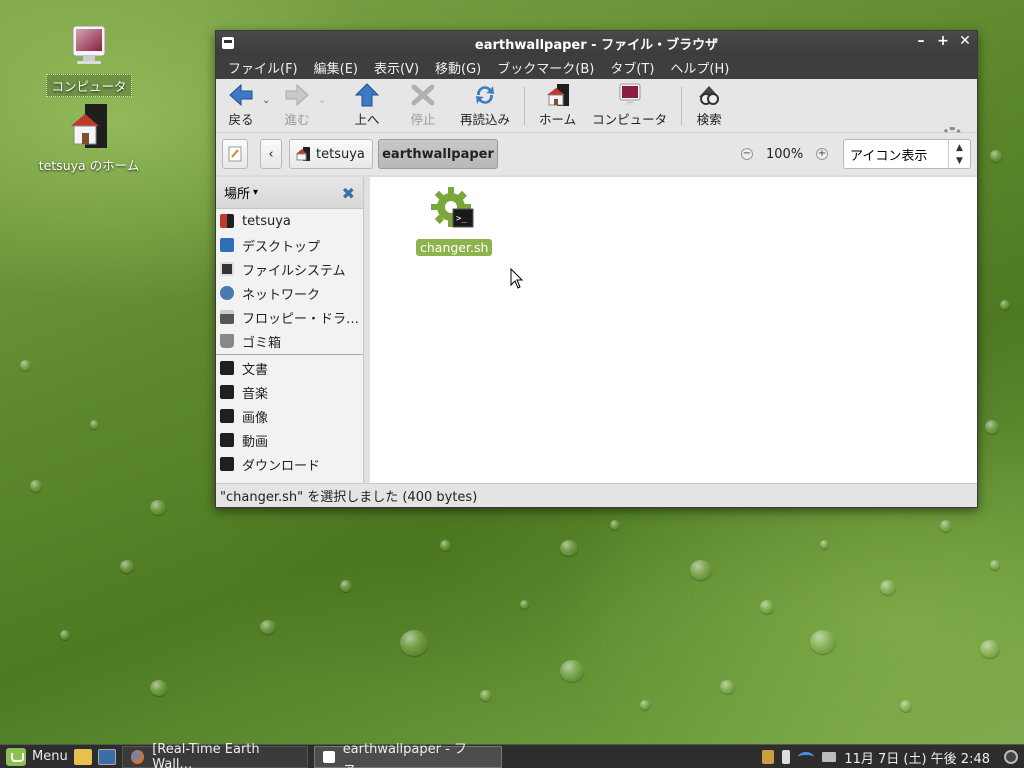 Image resolution: width=1024 pixels, height=768 pixels. I want to click on mouse-pointer-icon, so click(517, 278).